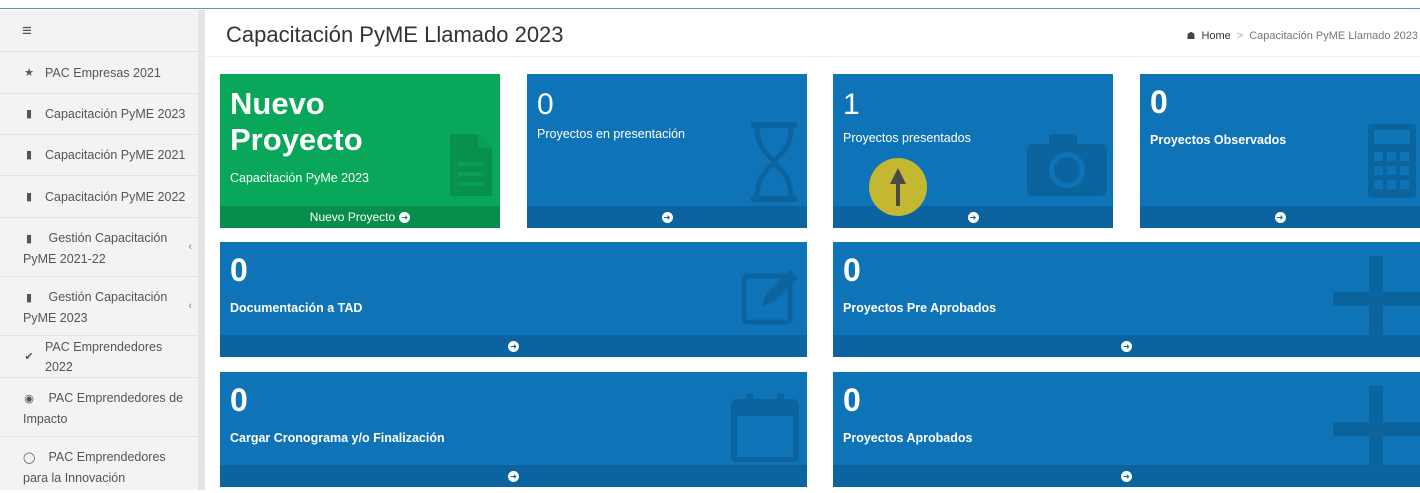 The height and width of the screenshot is (493, 1420). What do you see at coordinates (102, 31) in the screenshot?
I see `hamburger-icon: ≡` at bounding box center [102, 31].